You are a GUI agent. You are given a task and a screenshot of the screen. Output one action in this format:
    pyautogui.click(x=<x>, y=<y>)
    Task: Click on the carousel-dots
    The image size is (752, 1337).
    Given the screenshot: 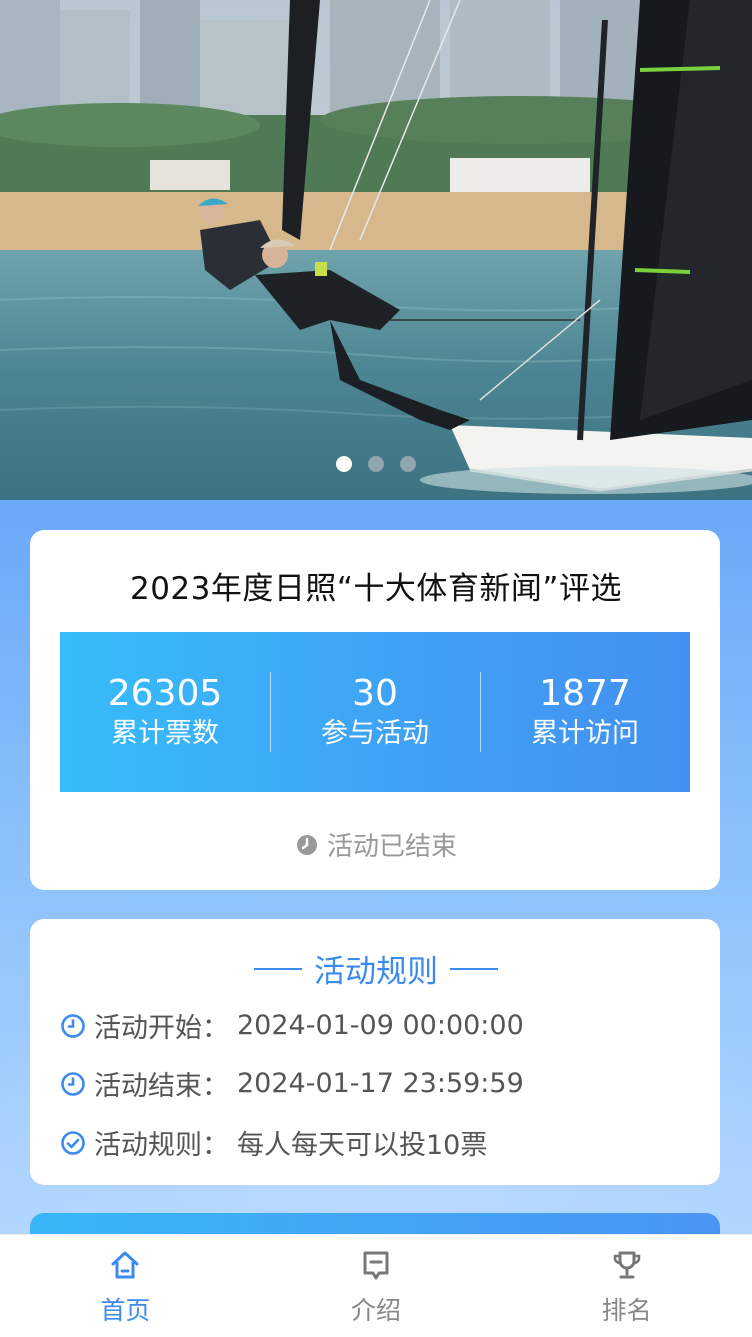 What is the action you would take?
    pyautogui.click(x=376, y=464)
    